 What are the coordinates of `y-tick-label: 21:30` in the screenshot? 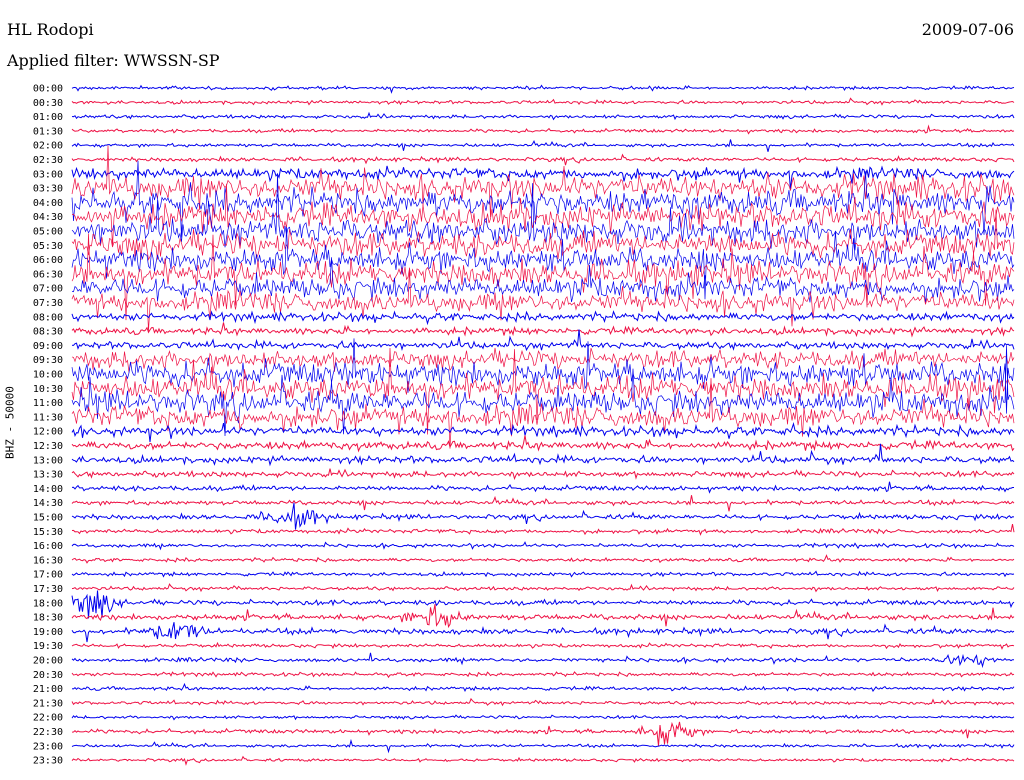 It's located at (48, 703).